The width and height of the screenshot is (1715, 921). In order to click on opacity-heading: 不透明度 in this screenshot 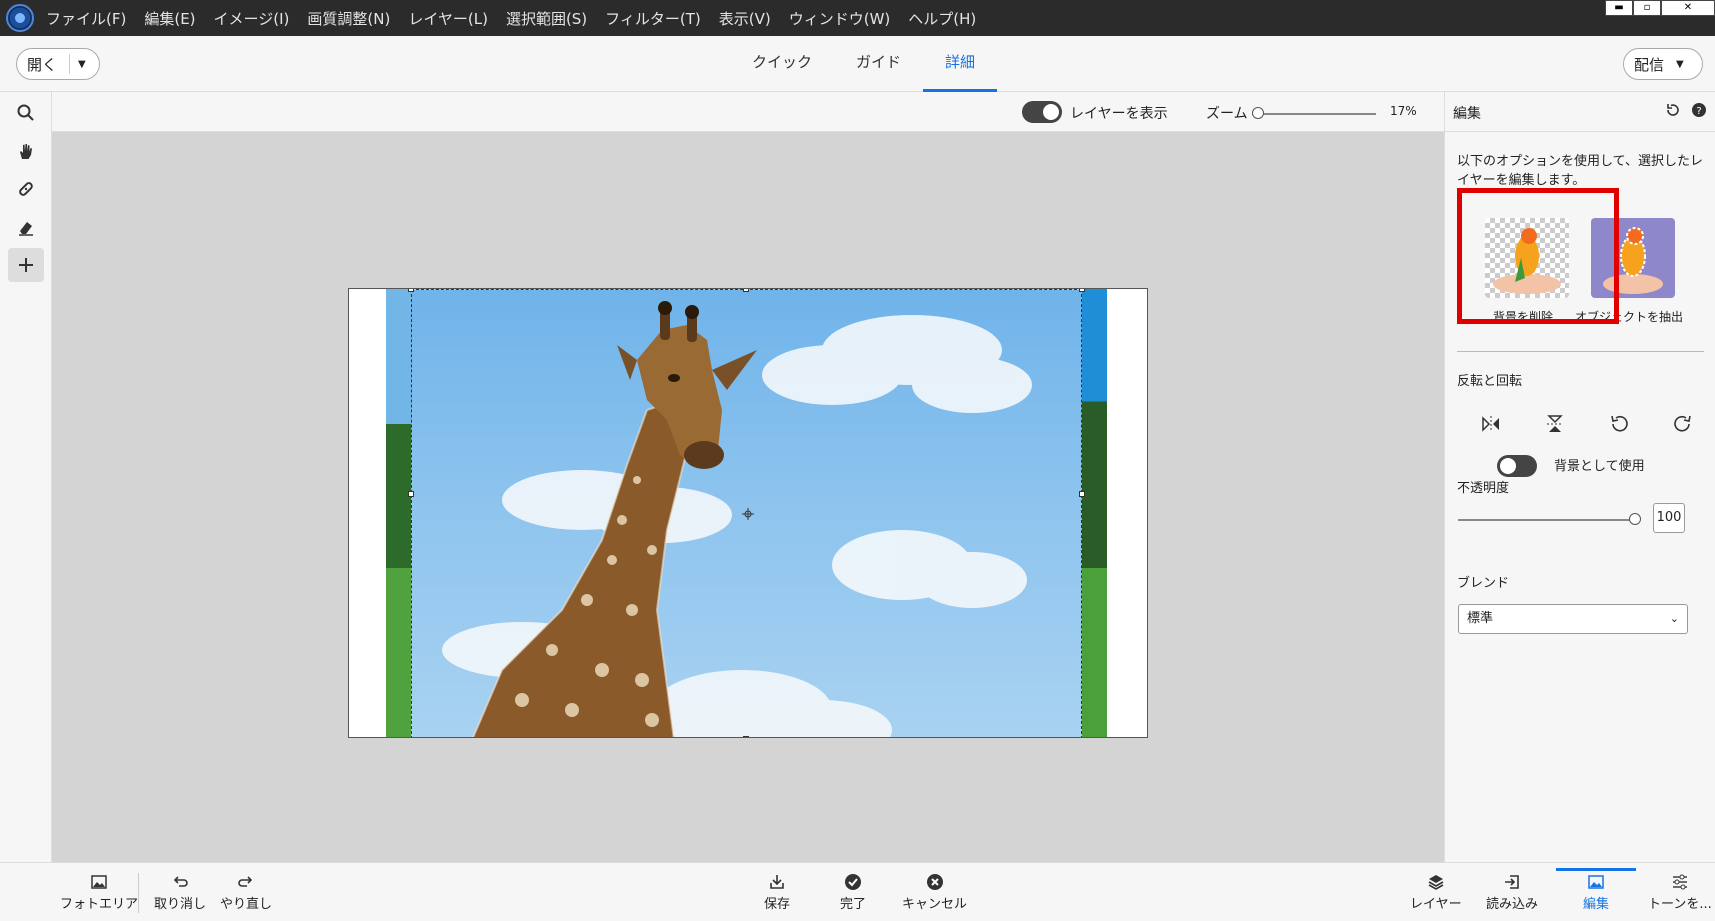, I will do `click(1483, 488)`.